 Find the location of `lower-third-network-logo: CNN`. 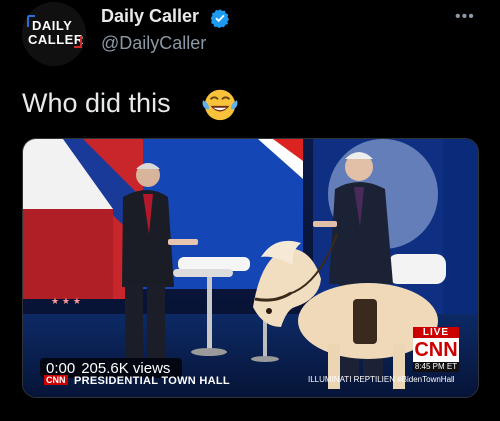

lower-third-network-logo: CNN is located at coordinates (56, 380).